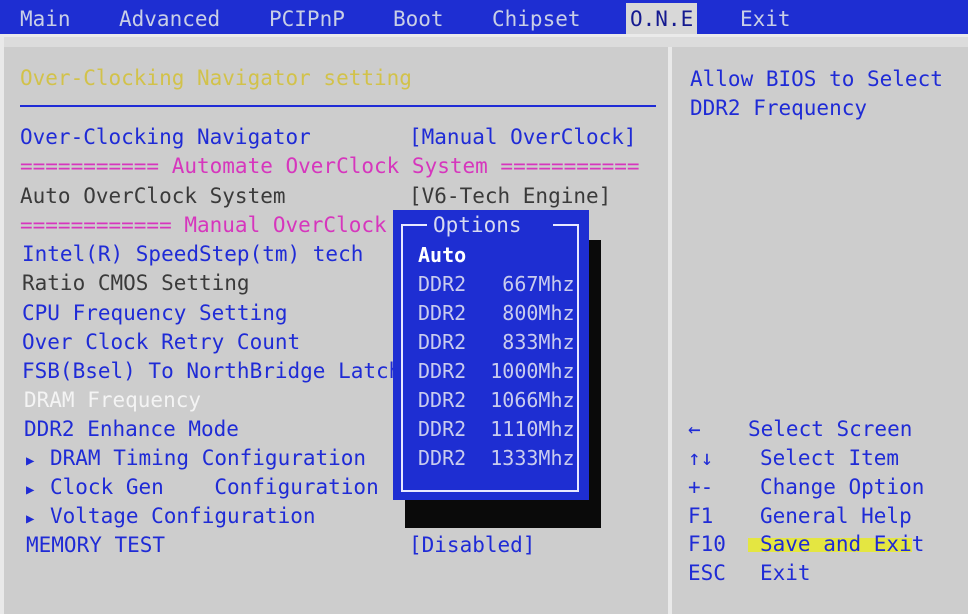 This screenshot has height=614, width=968. I want to click on popup-title: Options, so click(477, 225).